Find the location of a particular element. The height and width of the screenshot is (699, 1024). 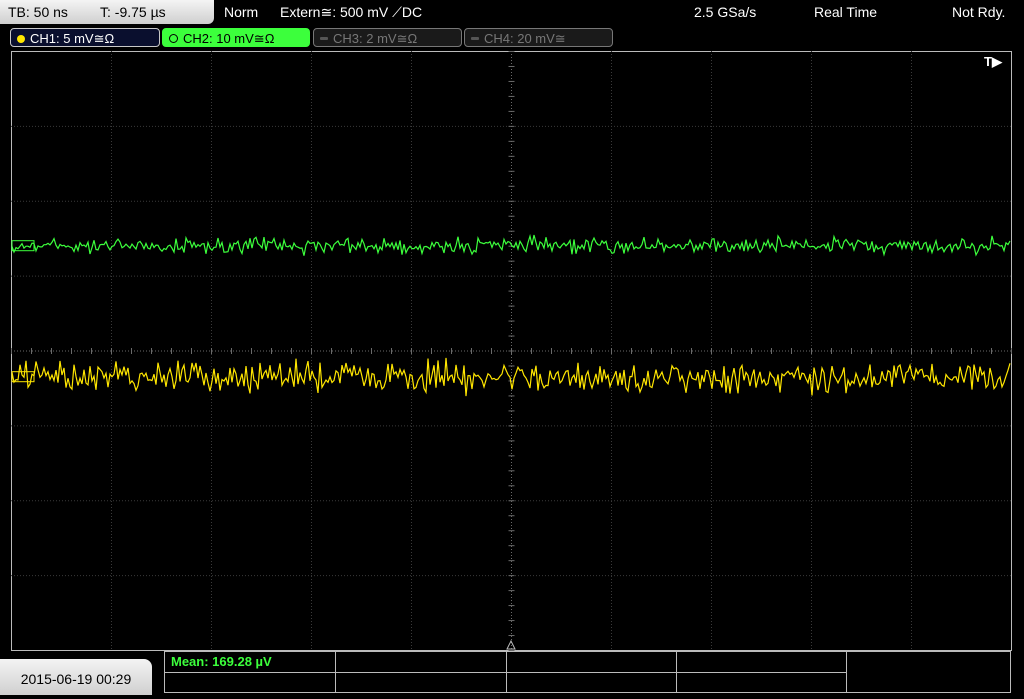

measurement-panel: Mean: 169.28 µV is located at coordinates (587, 672).